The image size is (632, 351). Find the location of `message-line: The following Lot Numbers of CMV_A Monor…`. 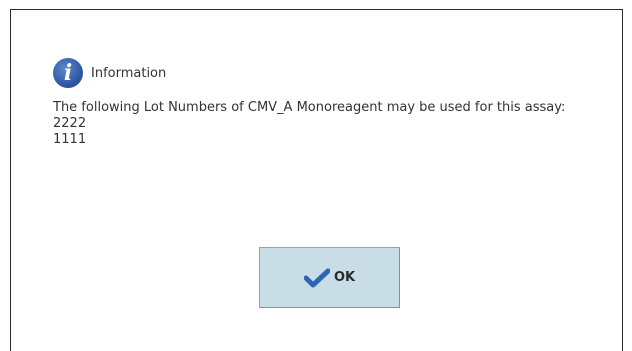

message-line: The following Lot Numbers of CMV_A Monor… is located at coordinates (309, 107).